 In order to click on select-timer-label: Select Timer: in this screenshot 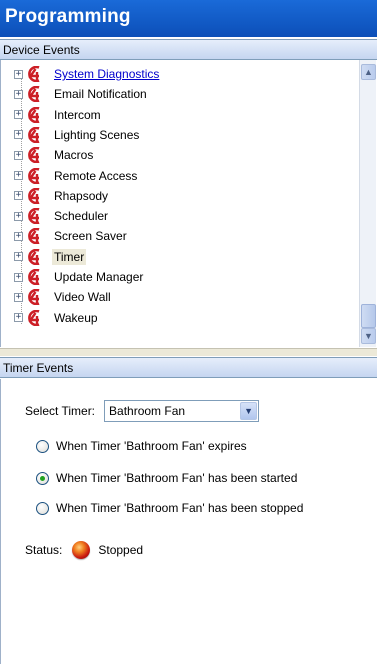, I will do `click(60, 411)`.